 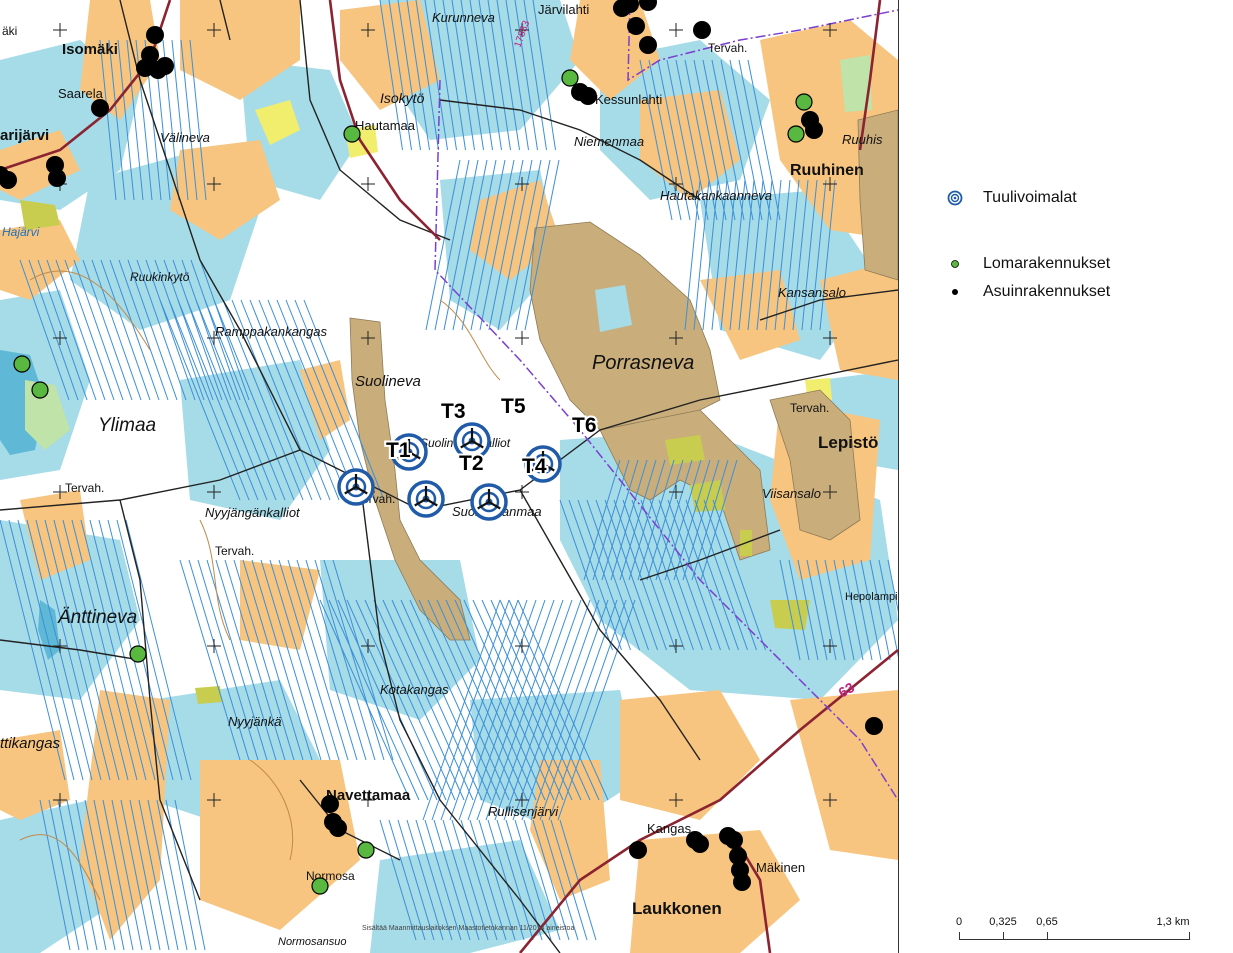 What do you see at coordinates (812, 292) in the screenshot?
I see `label-kansansalo: Kansansalo` at bounding box center [812, 292].